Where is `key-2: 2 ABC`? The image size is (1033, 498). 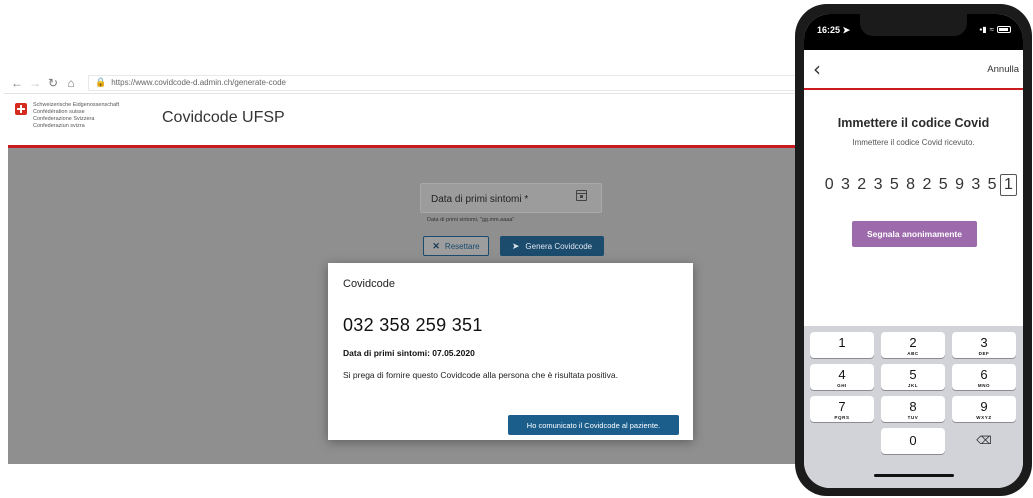
key-2: 2 ABC is located at coordinates (913, 345).